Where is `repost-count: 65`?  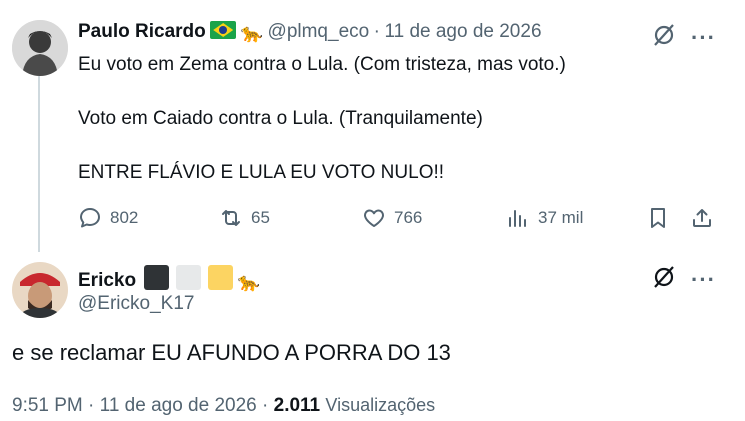
repost-count: 65 is located at coordinates (260, 217).